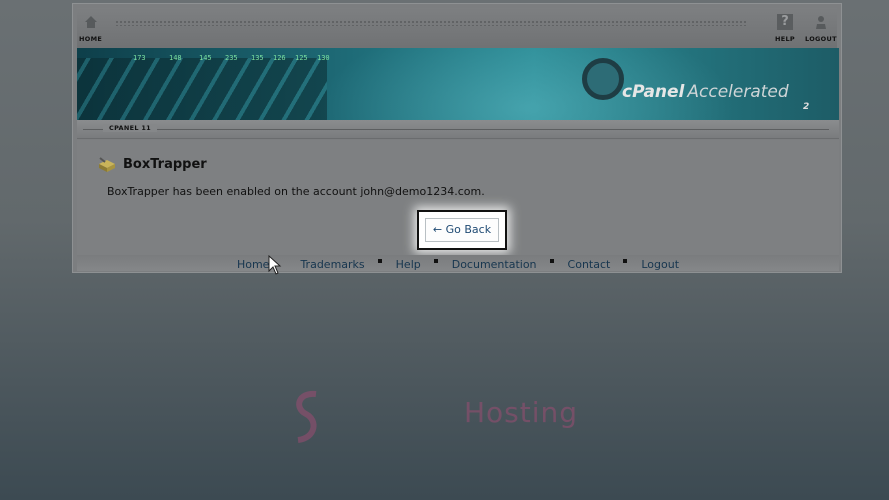 The height and width of the screenshot is (500, 889). What do you see at coordinates (785, 22) in the screenshot?
I see `help-icon: ?` at bounding box center [785, 22].